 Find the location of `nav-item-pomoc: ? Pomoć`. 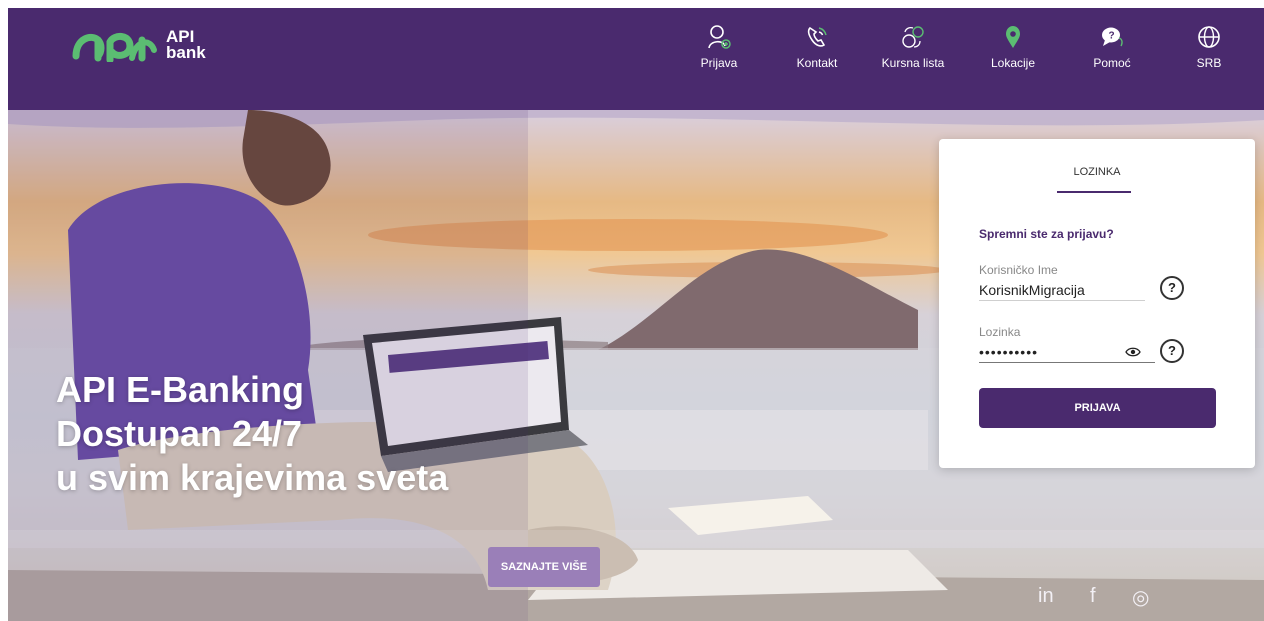

nav-item-pomoc: ? Pomoć is located at coordinates (1112, 47).